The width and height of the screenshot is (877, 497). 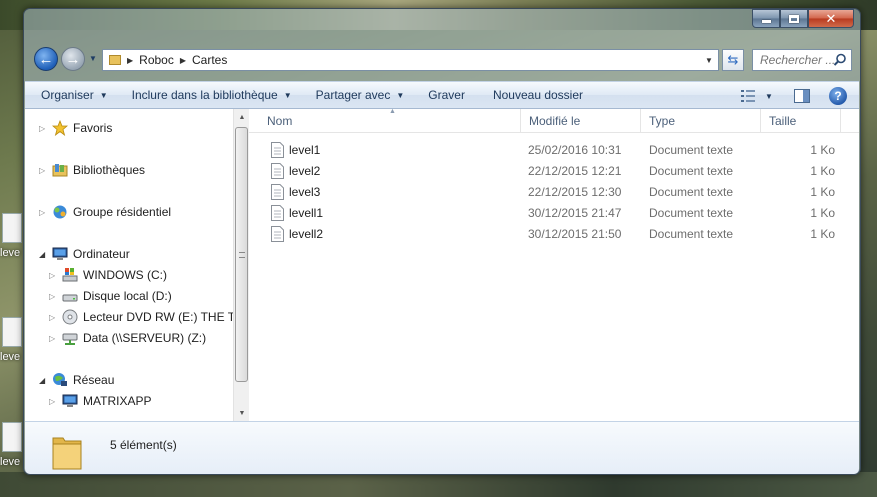 What do you see at coordinates (802, 96) in the screenshot?
I see `preview-pane-button` at bounding box center [802, 96].